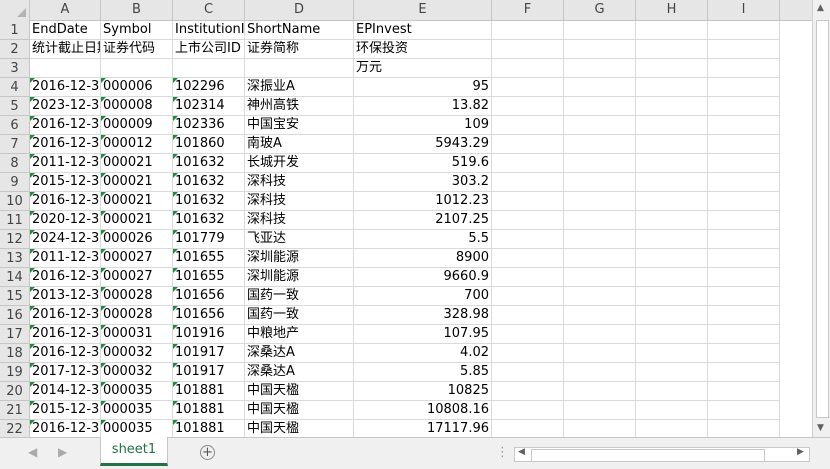 The height and width of the screenshot is (469, 830). What do you see at coordinates (423, 410) in the screenshot?
I see `cell: 10808.16` at bounding box center [423, 410].